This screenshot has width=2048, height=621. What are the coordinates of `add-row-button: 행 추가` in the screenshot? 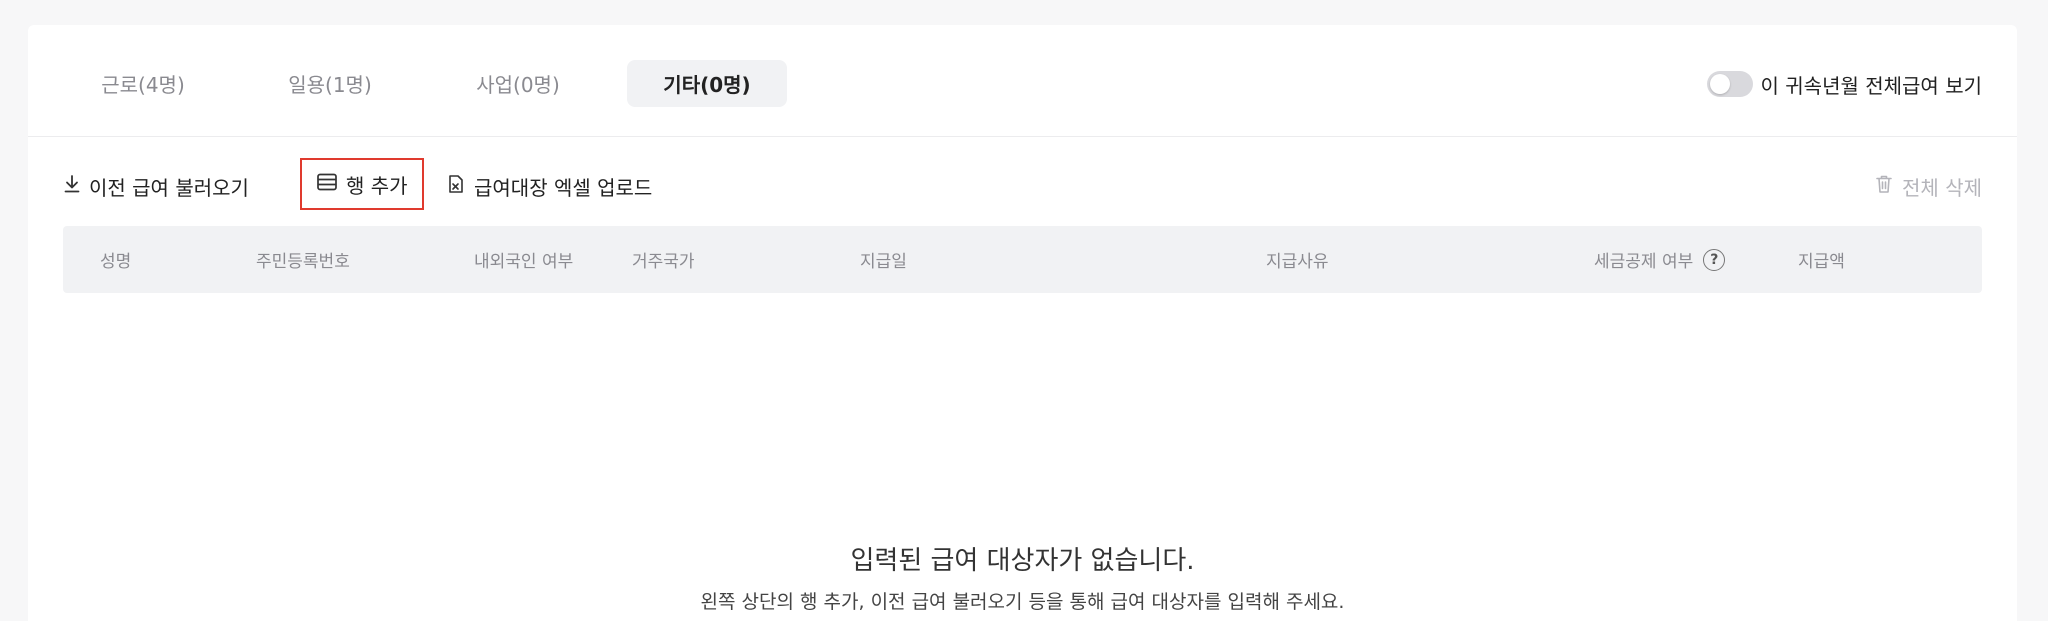 It's located at (362, 184).